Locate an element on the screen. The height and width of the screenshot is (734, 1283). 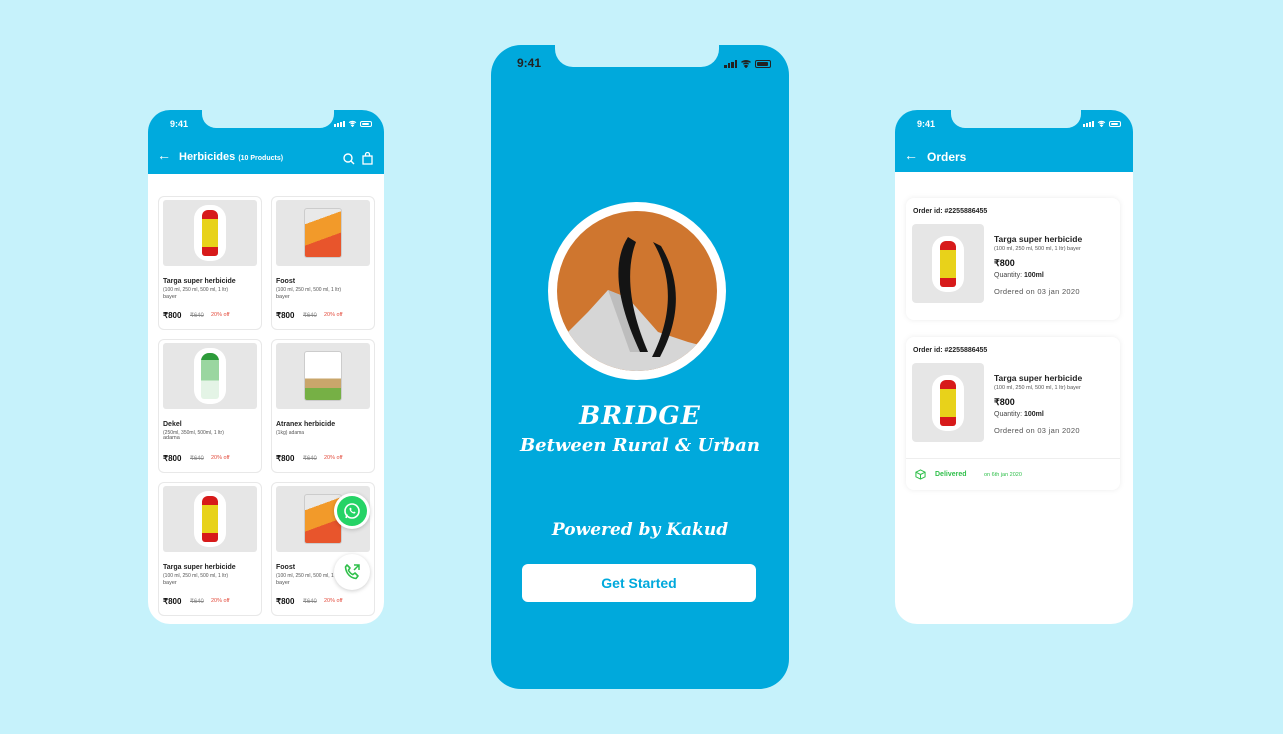
get-started-button: Get Started is located at coordinates (639, 583).